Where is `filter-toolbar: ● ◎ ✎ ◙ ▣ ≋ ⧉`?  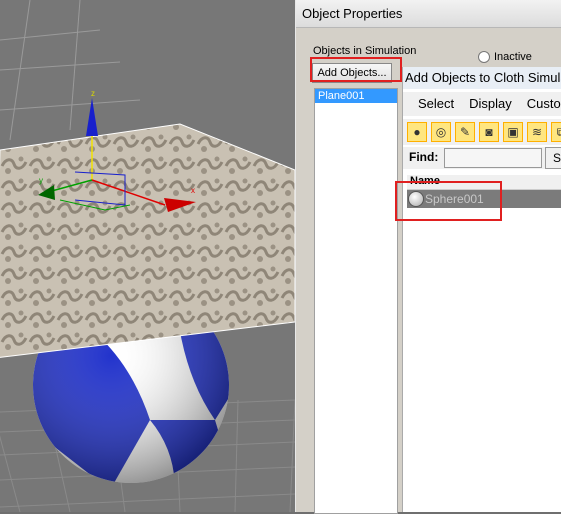
filter-toolbar: ● ◎ ✎ ◙ ▣ ≋ ⧉ is located at coordinates (482, 132).